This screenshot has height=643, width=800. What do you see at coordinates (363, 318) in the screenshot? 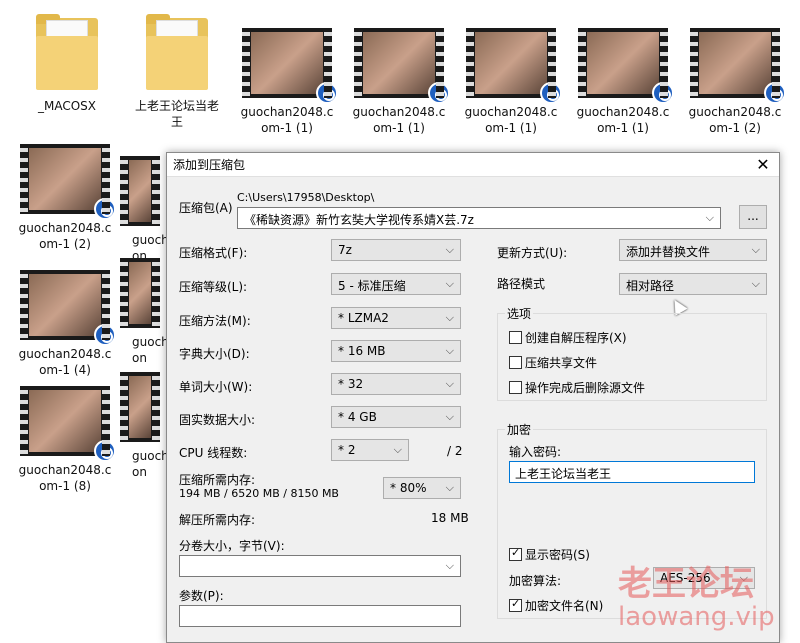
I see `method-value: * LZMA2` at bounding box center [363, 318].